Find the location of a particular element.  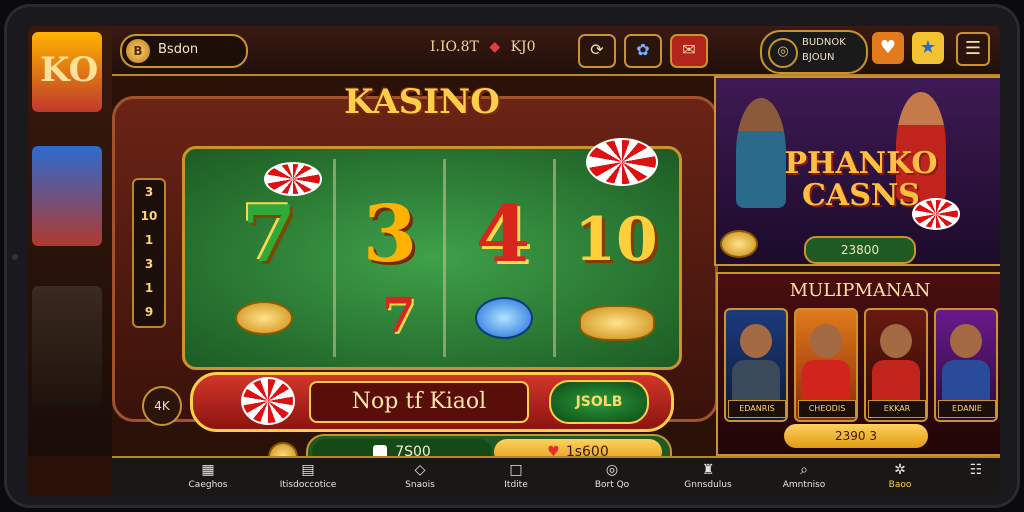

mail-button: ✉ is located at coordinates (689, 51).